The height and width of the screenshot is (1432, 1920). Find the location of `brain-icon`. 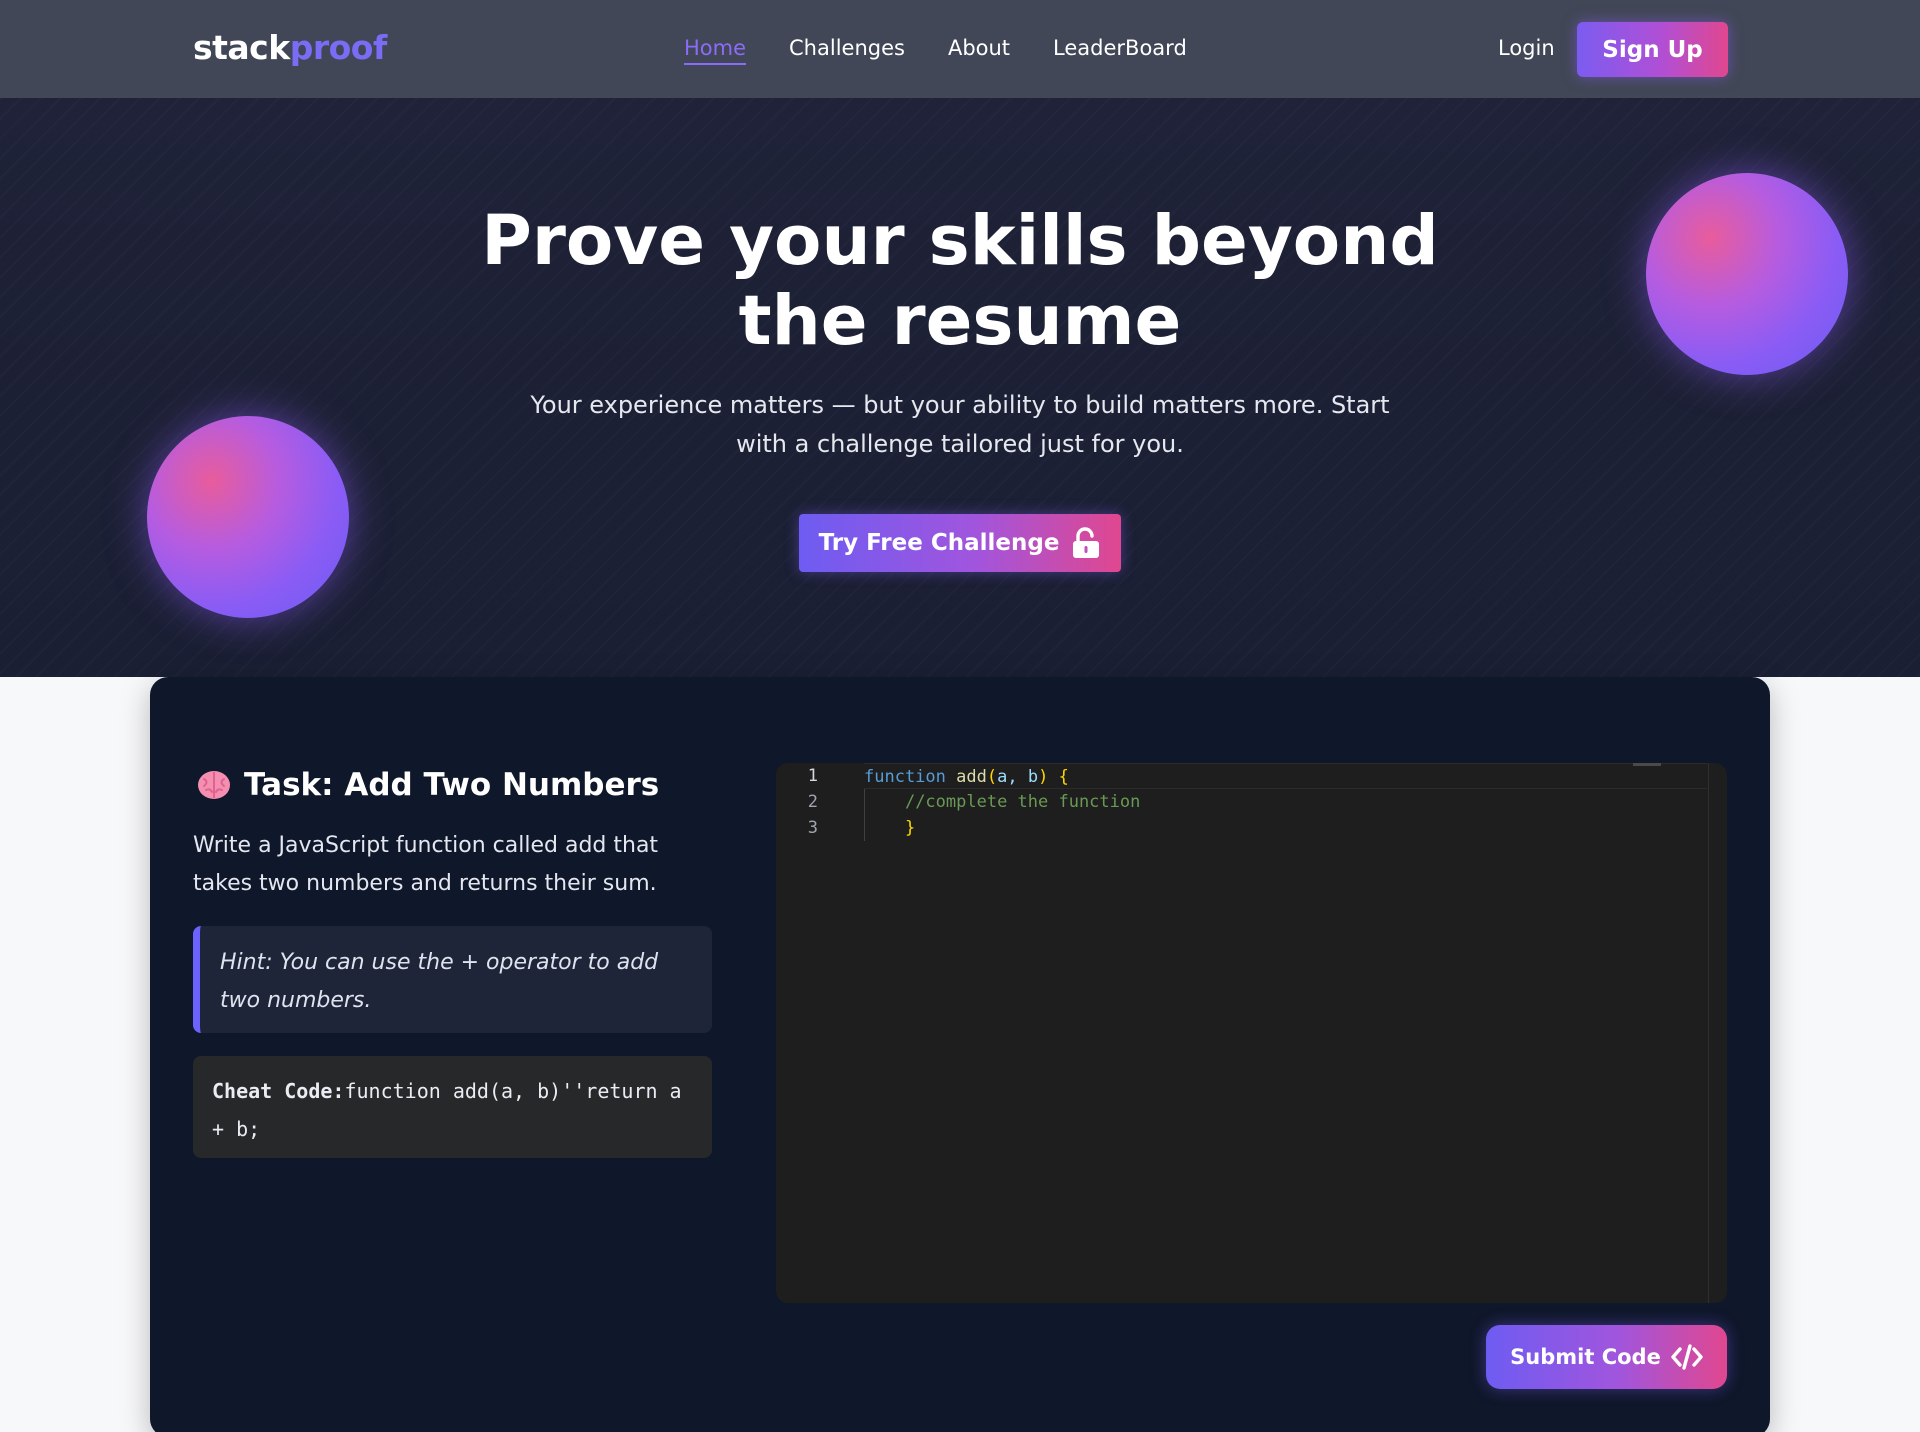

brain-icon is located at coordinates (214, 785).